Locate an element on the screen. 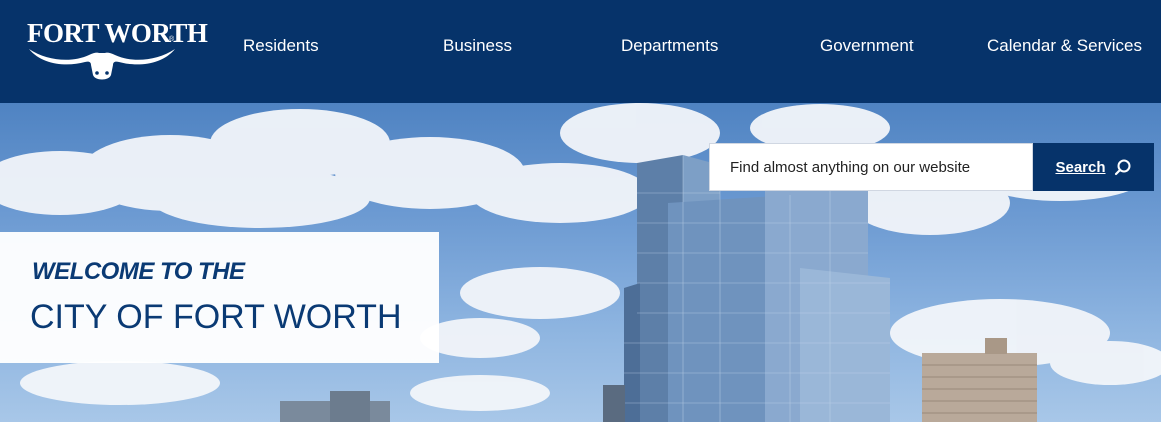 The width and height of the screenshot is (1161, 422). logo-registered-mark: ® is located at coordinates (172, 39).